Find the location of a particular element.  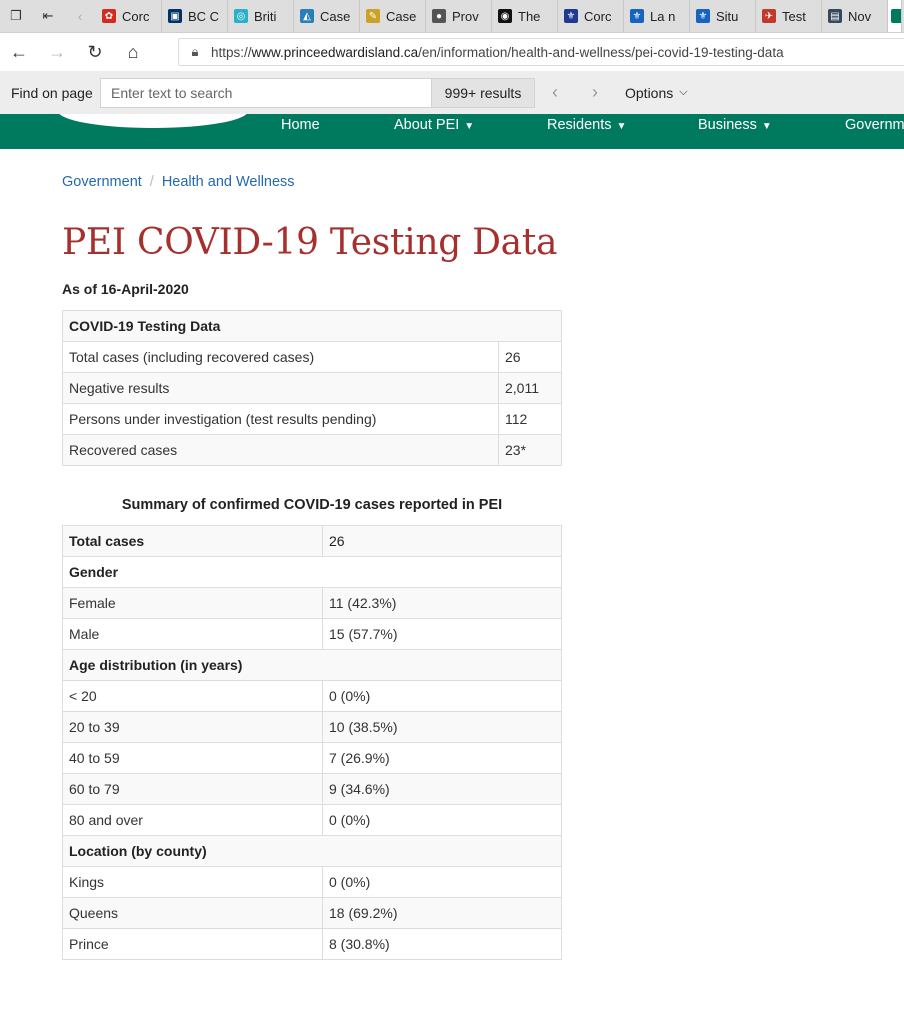

browser-tab: ⚜ Situ is located at coordinates (723, 16).